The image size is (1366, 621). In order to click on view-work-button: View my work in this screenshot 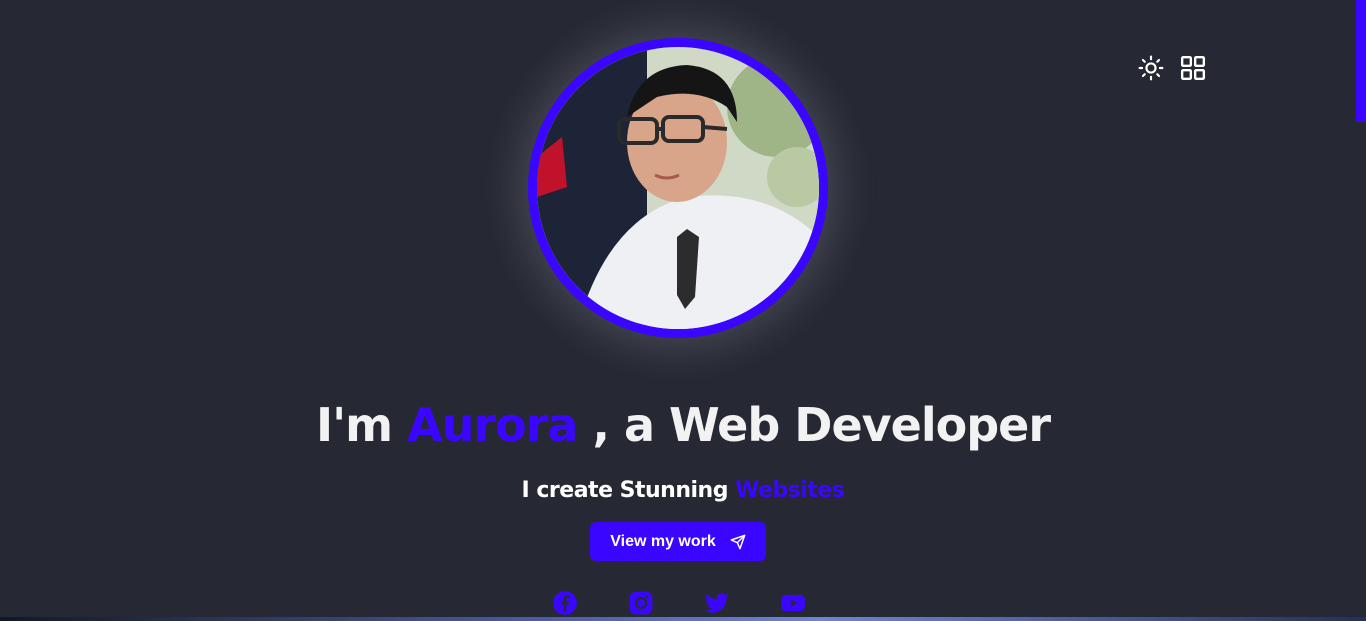, I will do `click(678, 541)`.